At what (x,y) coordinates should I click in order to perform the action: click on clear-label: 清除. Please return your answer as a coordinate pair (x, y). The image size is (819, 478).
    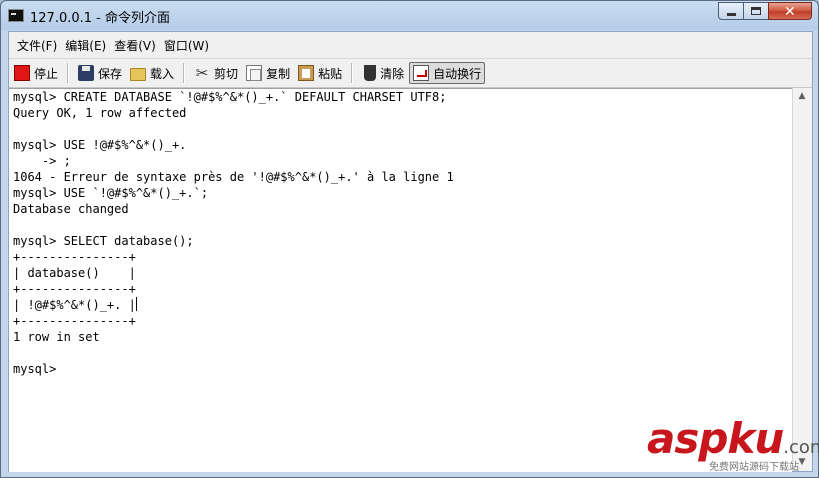
    Looking at the image, I should click on (392, 73).